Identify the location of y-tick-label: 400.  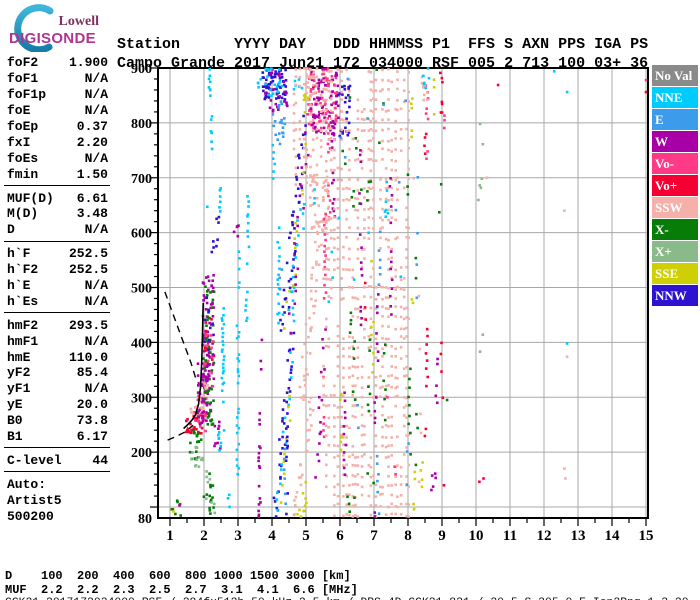
(141, 343).